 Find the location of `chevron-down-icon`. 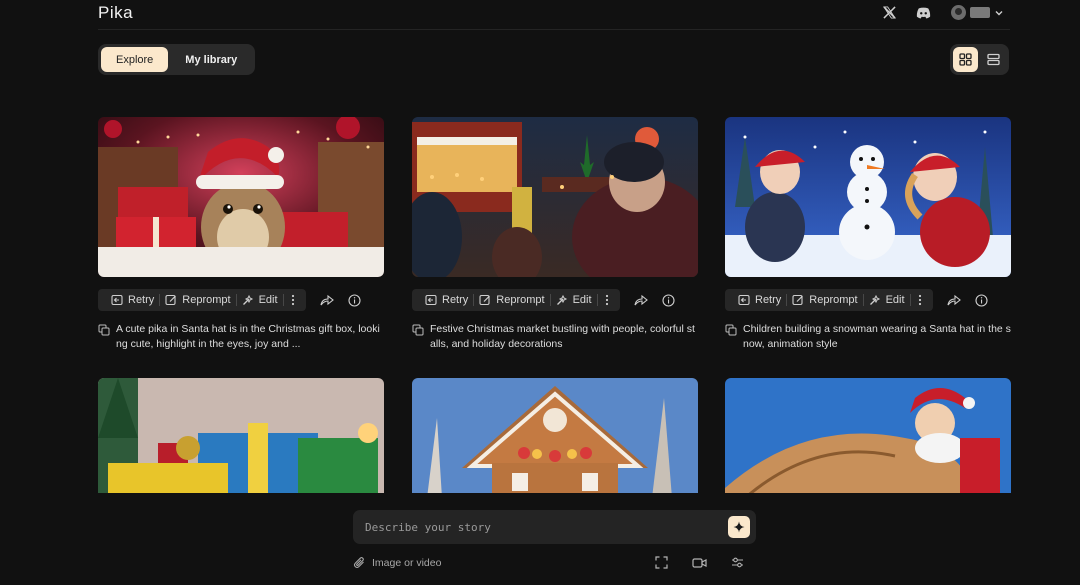

chevron-down-icon is located at coordinates (999, 12).